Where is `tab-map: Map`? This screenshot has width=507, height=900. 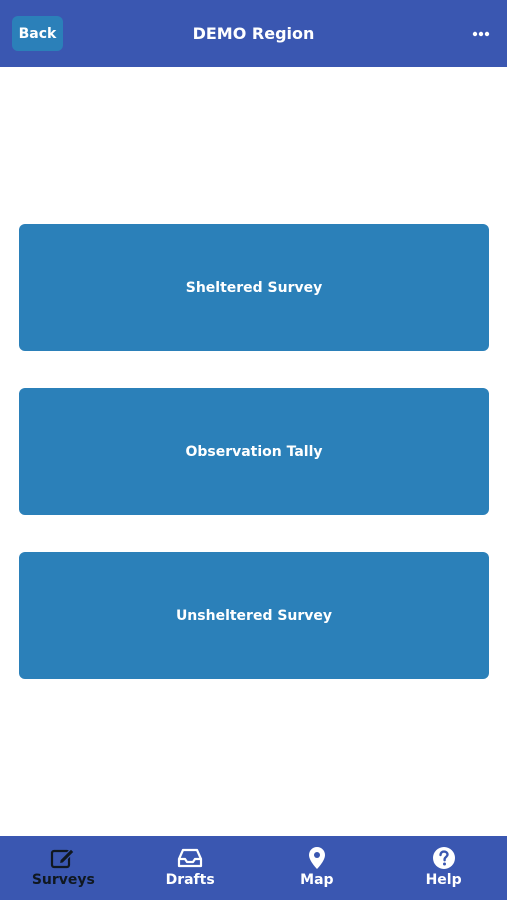 tab-map: Map is located at coordinates (317, 868).